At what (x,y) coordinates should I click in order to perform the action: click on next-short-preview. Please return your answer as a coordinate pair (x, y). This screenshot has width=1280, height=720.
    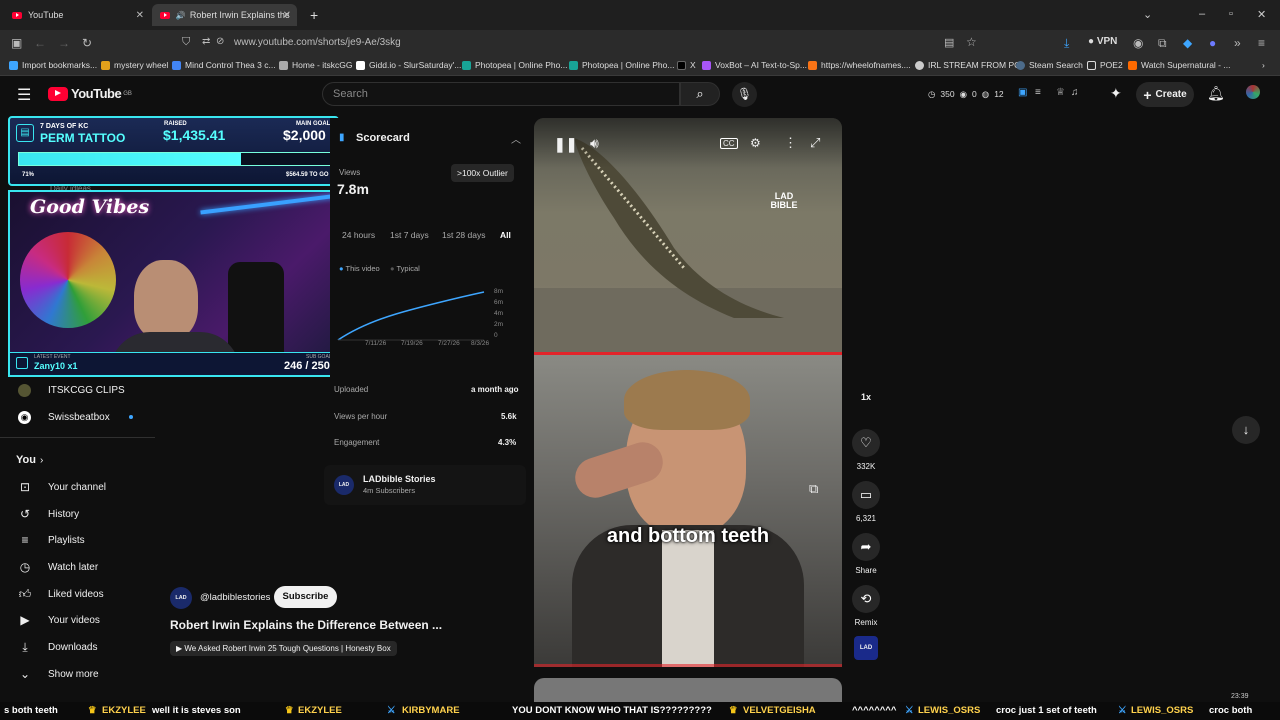
    Looking at the image, I should click on (688, 690).